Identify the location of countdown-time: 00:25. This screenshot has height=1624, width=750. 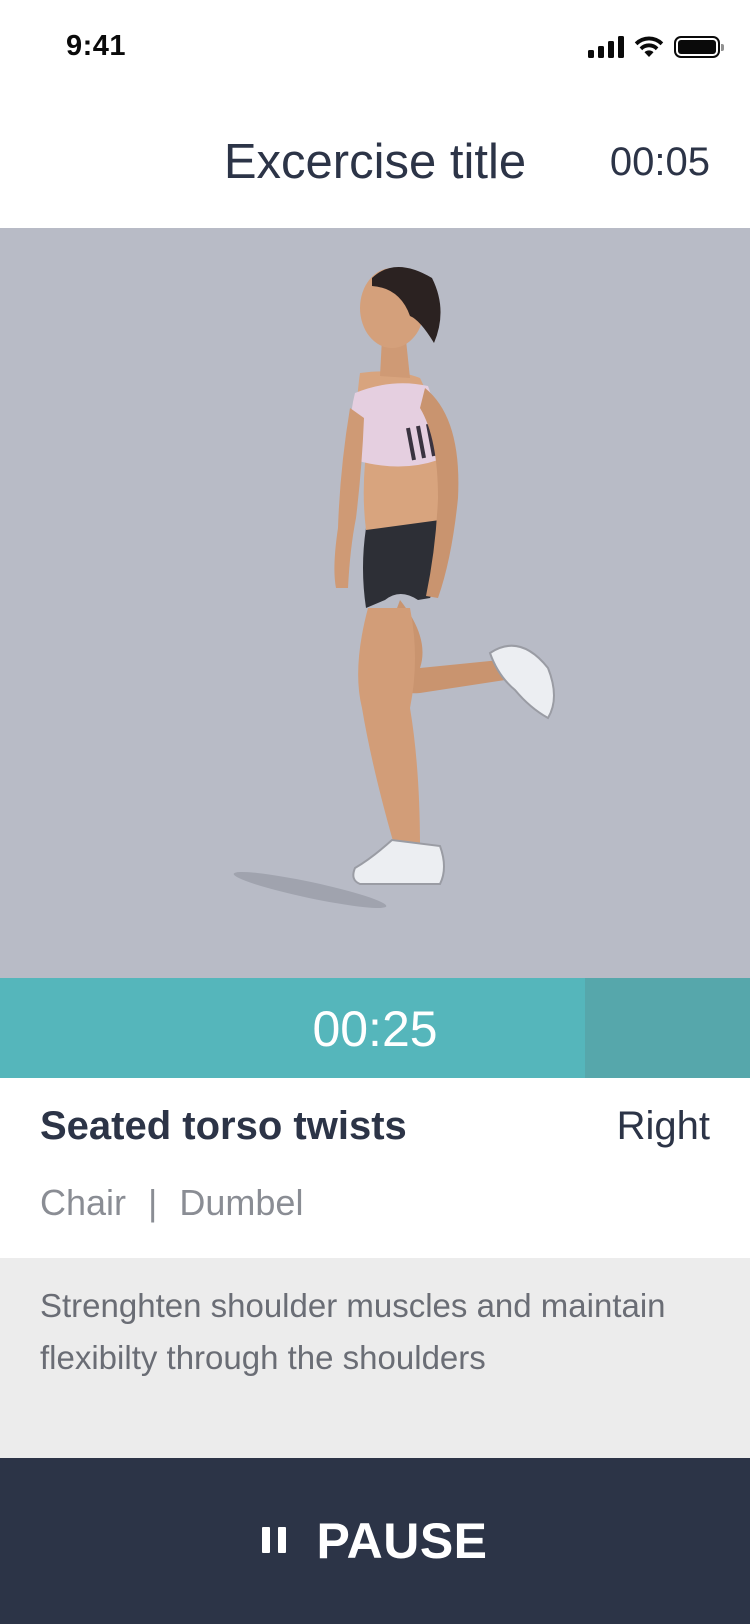
(375, 1029).